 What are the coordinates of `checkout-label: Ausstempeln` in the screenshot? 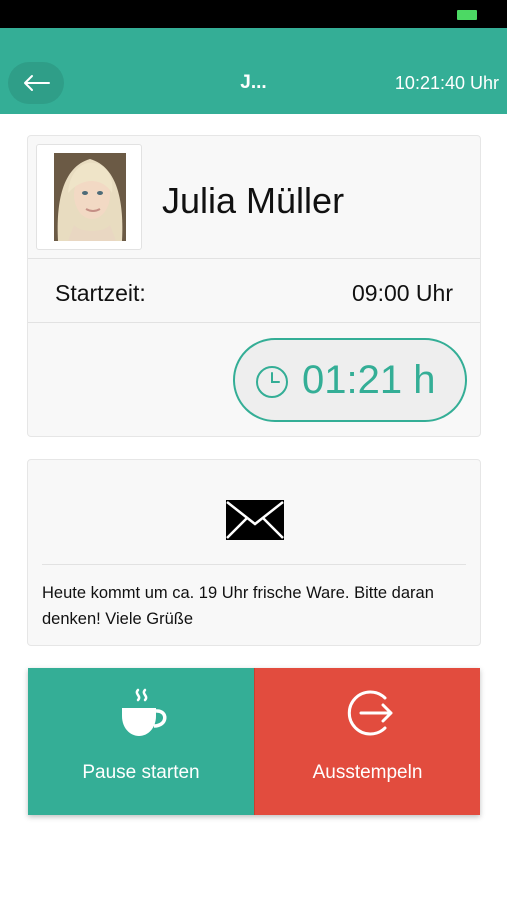 It's located at (367, 772).